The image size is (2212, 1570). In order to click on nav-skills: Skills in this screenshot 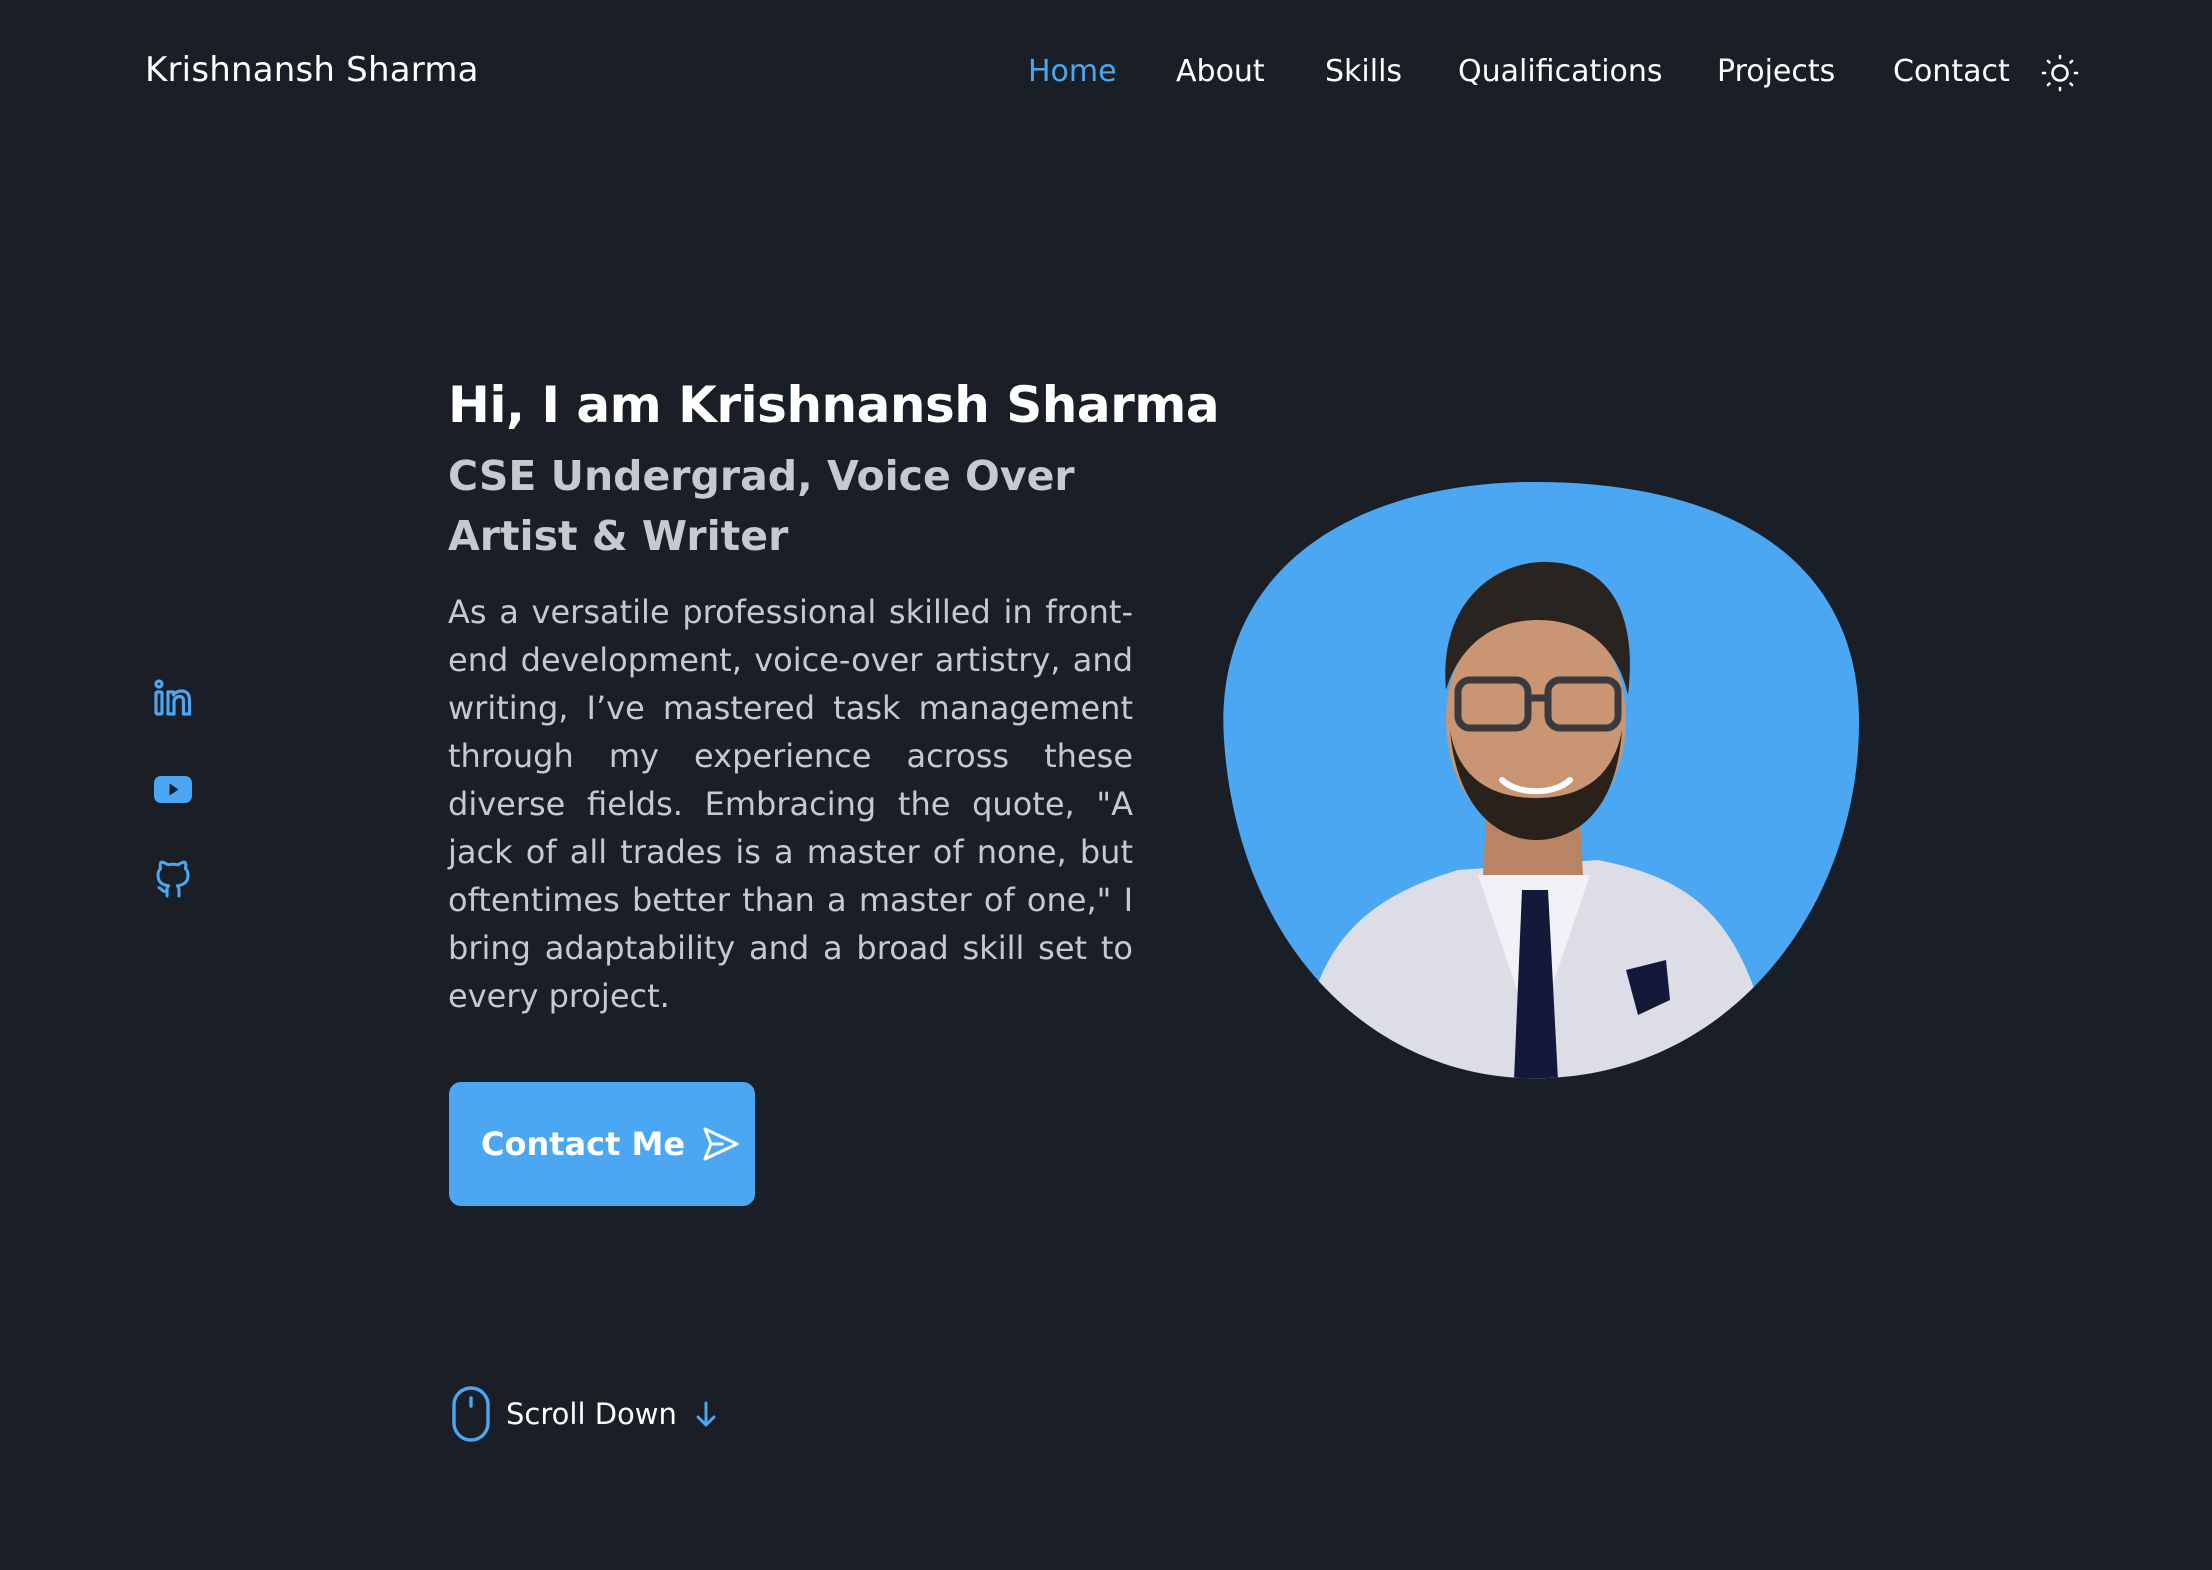, I will do `click(1363, 71)`.